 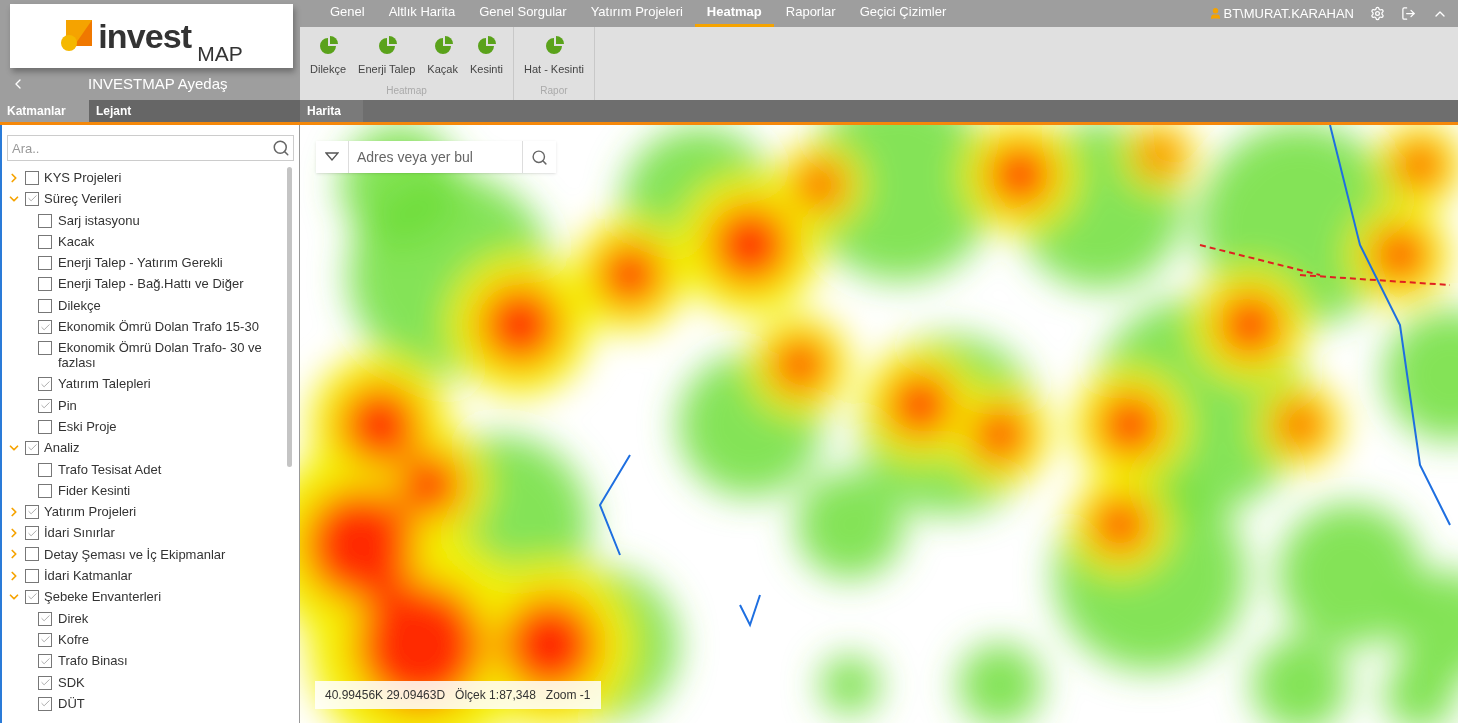 I want to click on ribbon-button: Dilekçe, so click(x=328, y=56).